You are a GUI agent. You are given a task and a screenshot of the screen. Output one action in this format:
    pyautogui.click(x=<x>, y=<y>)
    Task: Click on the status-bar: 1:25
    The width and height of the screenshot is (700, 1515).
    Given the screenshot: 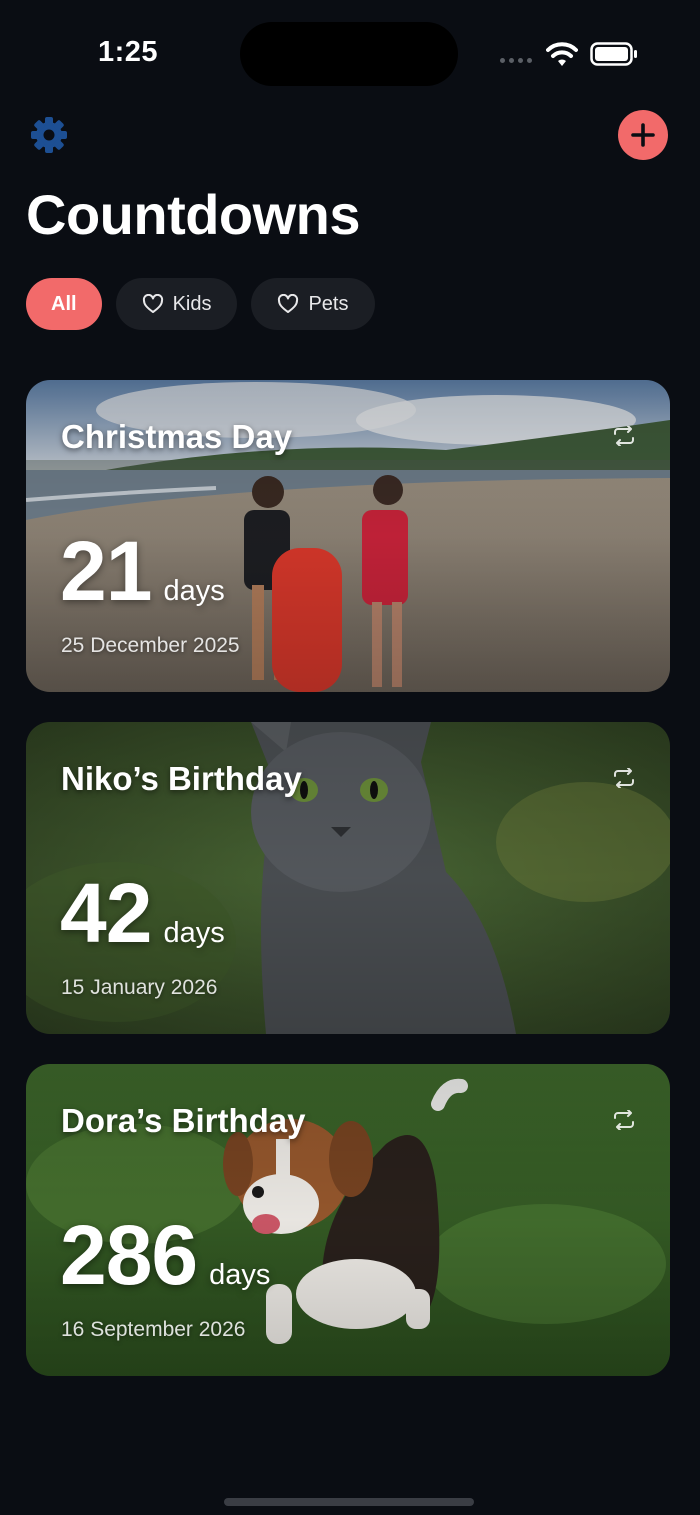 What is the action you would take?
    pyautogui.click(x=350, y=50)
    